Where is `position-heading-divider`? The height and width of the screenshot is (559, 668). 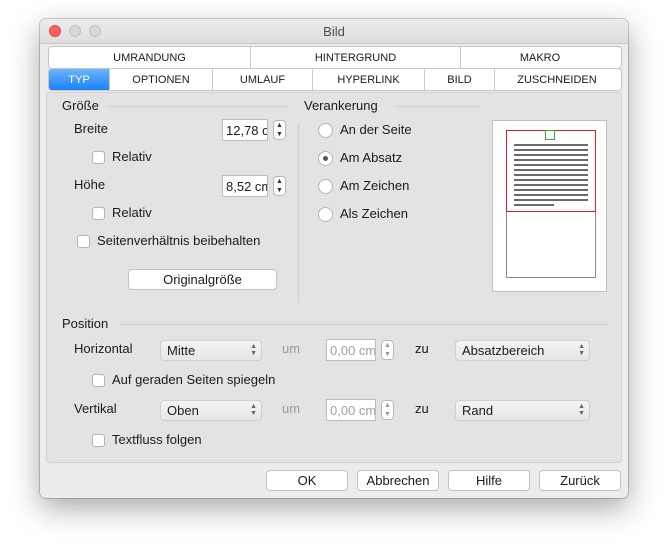 position-heading-divider is located at coordinates (364, 324).